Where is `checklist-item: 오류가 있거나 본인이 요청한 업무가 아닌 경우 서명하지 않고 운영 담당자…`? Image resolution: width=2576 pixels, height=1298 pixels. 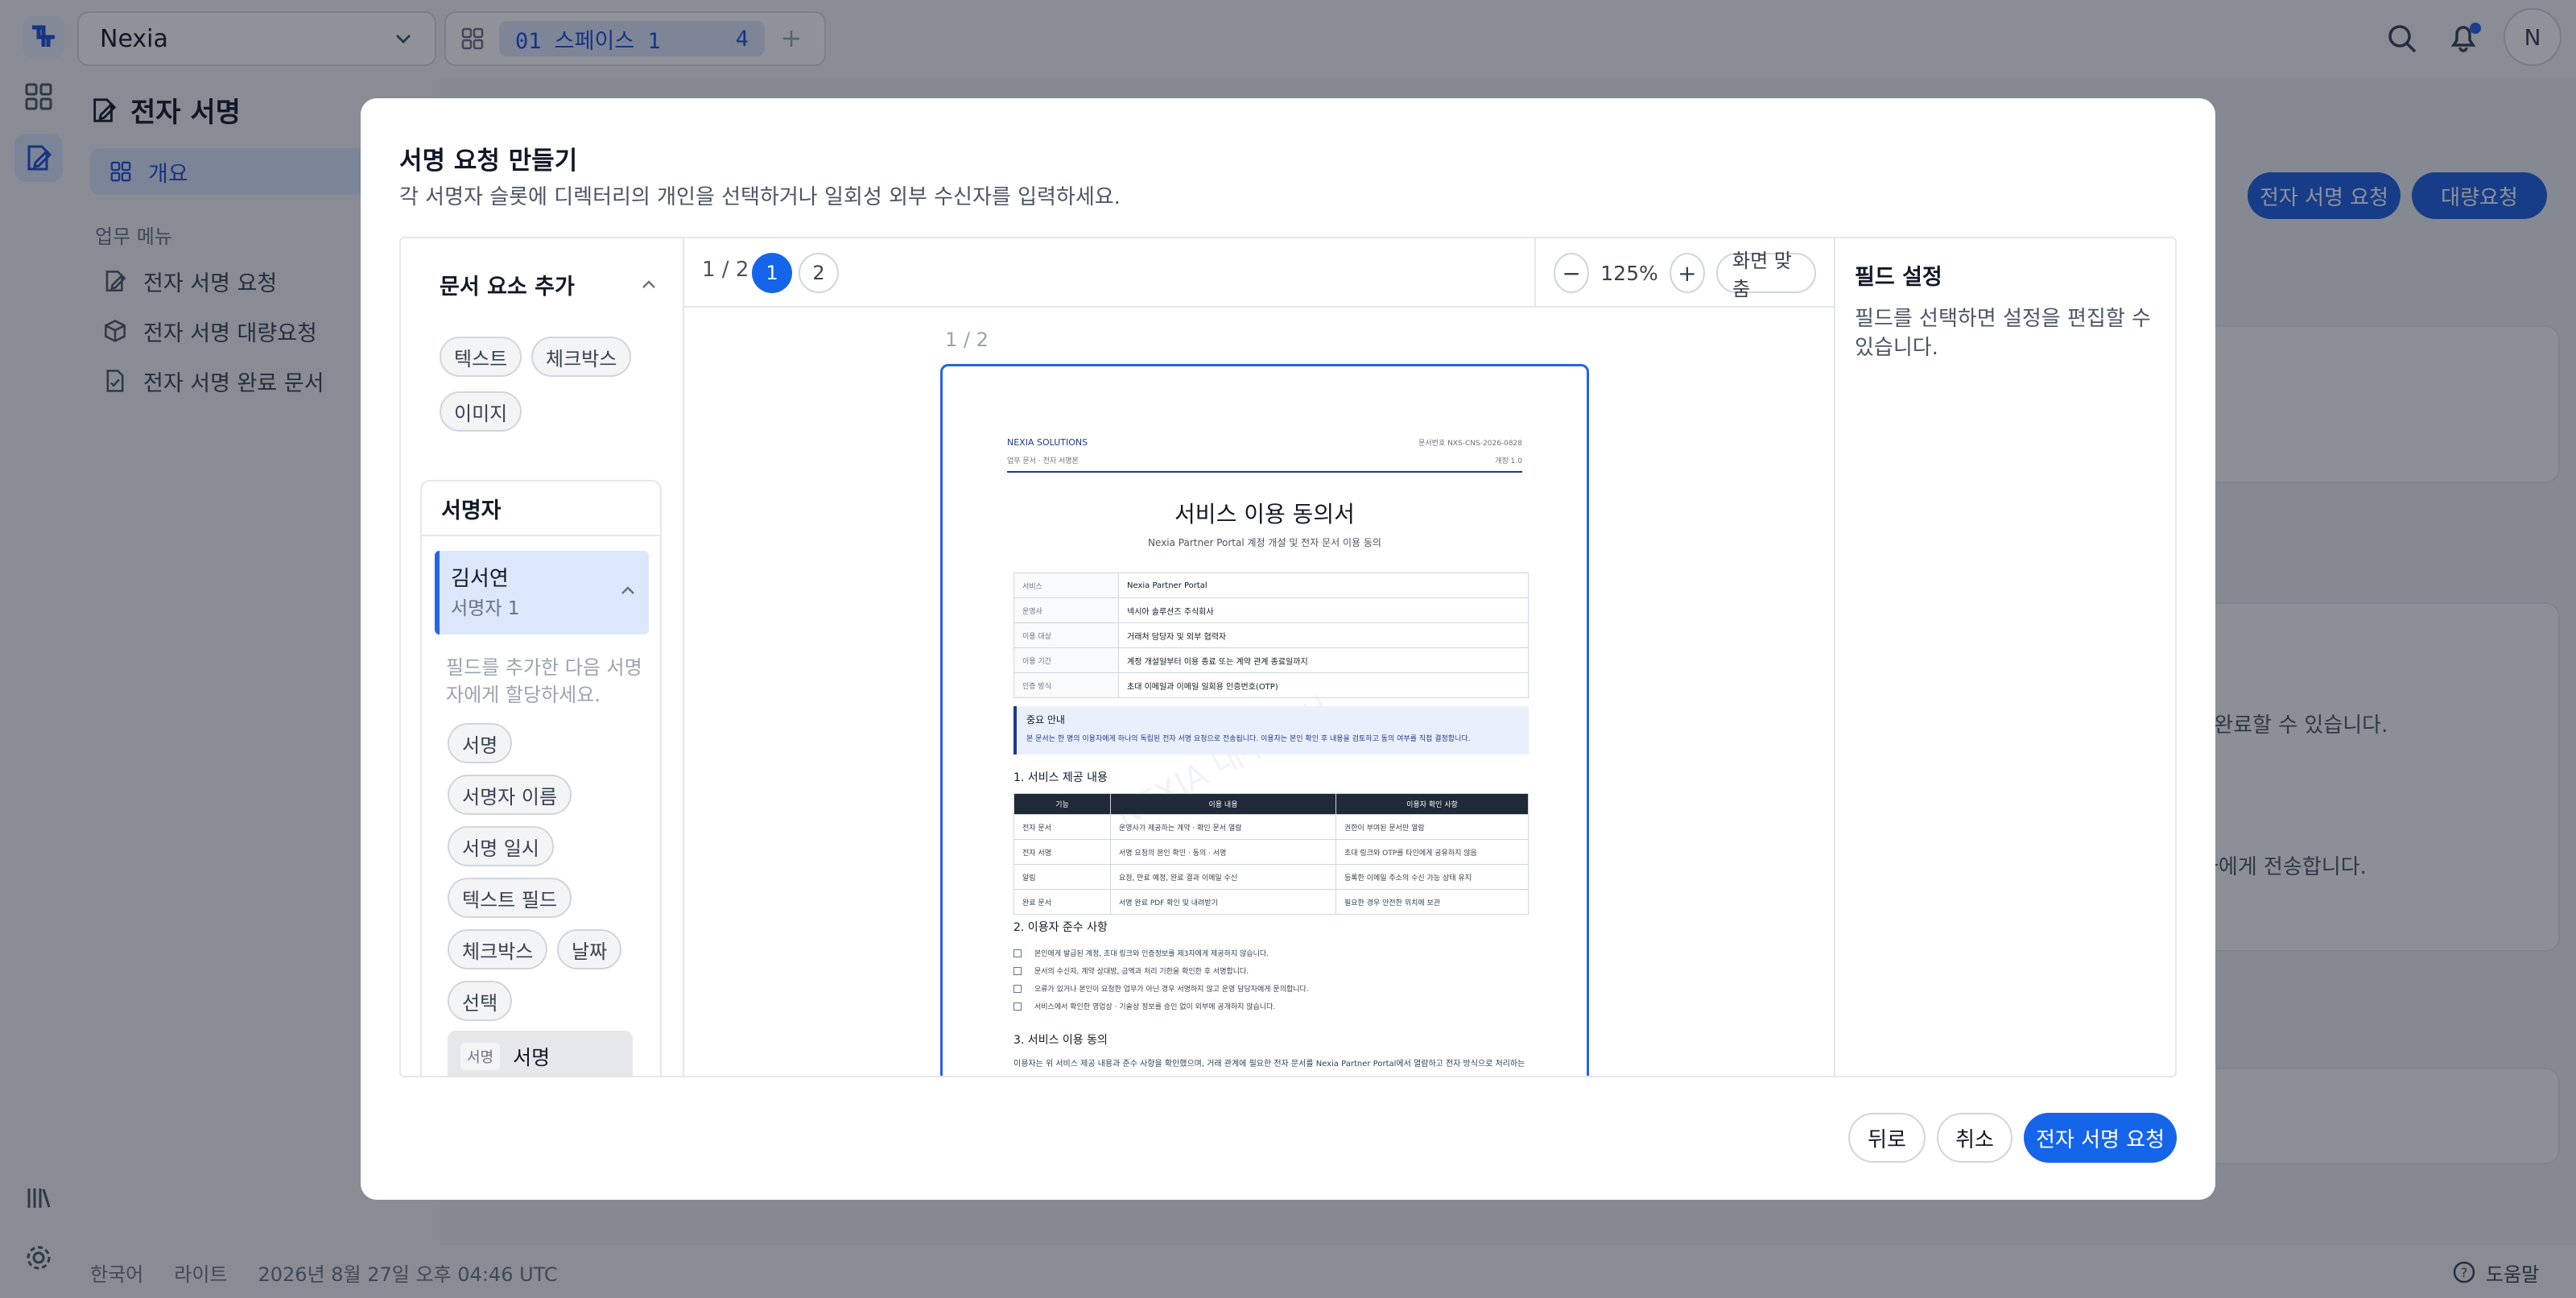
checklist-item: 오류가 있거나 본인이 요청한 업무가 아닌 경우 서명하지 않고 운영 담당자… is located at coordinates (1161, 988).